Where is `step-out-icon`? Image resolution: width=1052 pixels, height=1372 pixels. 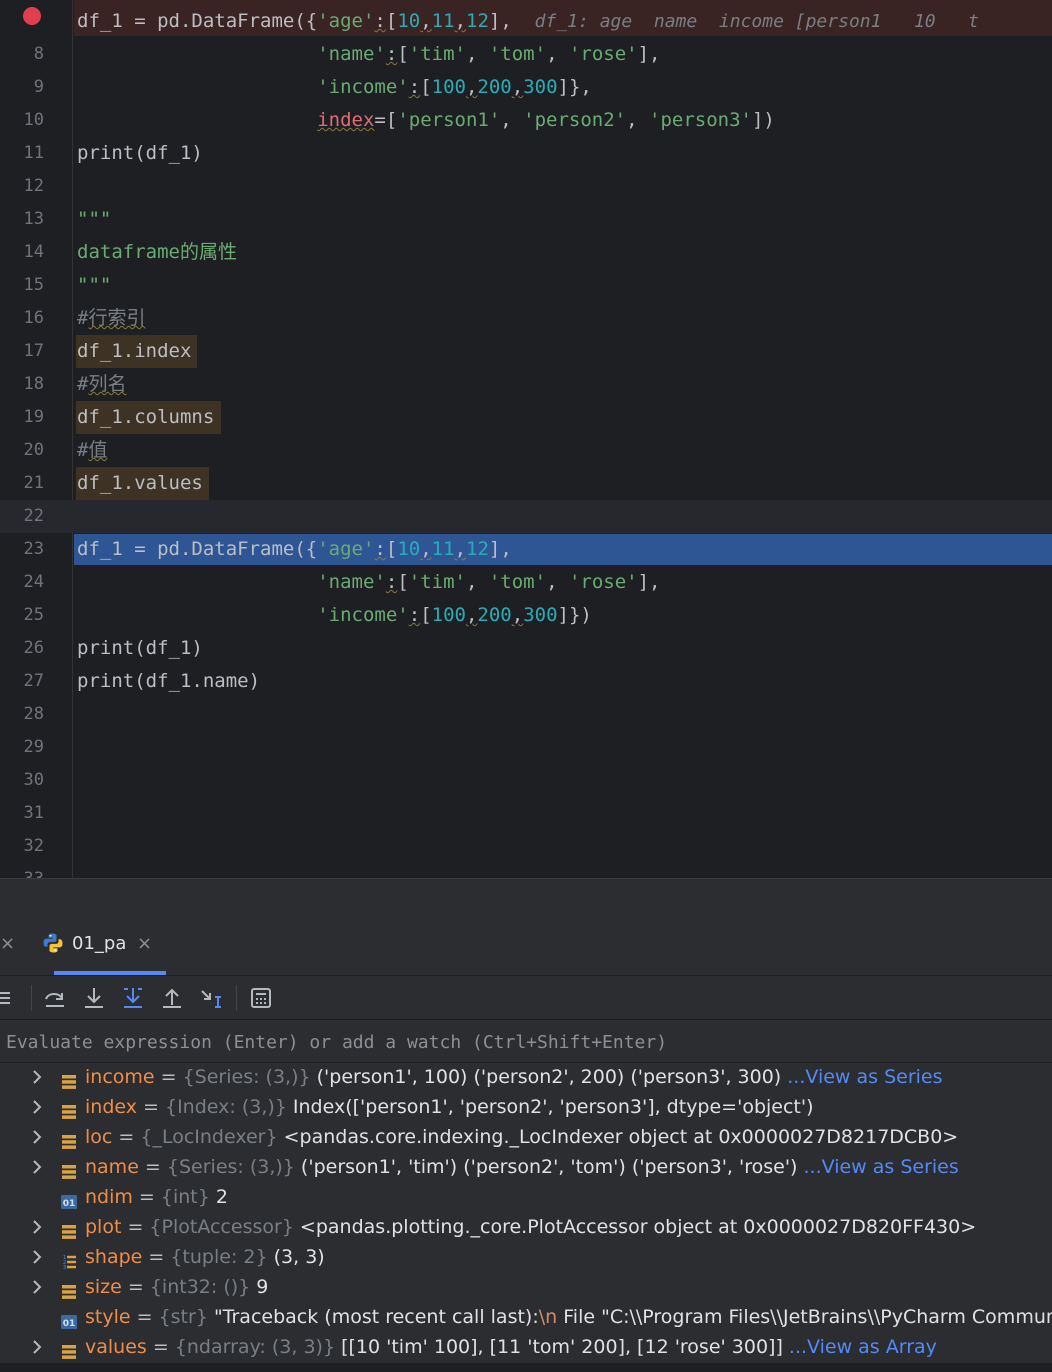
step-out-icon is located at coordinates (172, 998).